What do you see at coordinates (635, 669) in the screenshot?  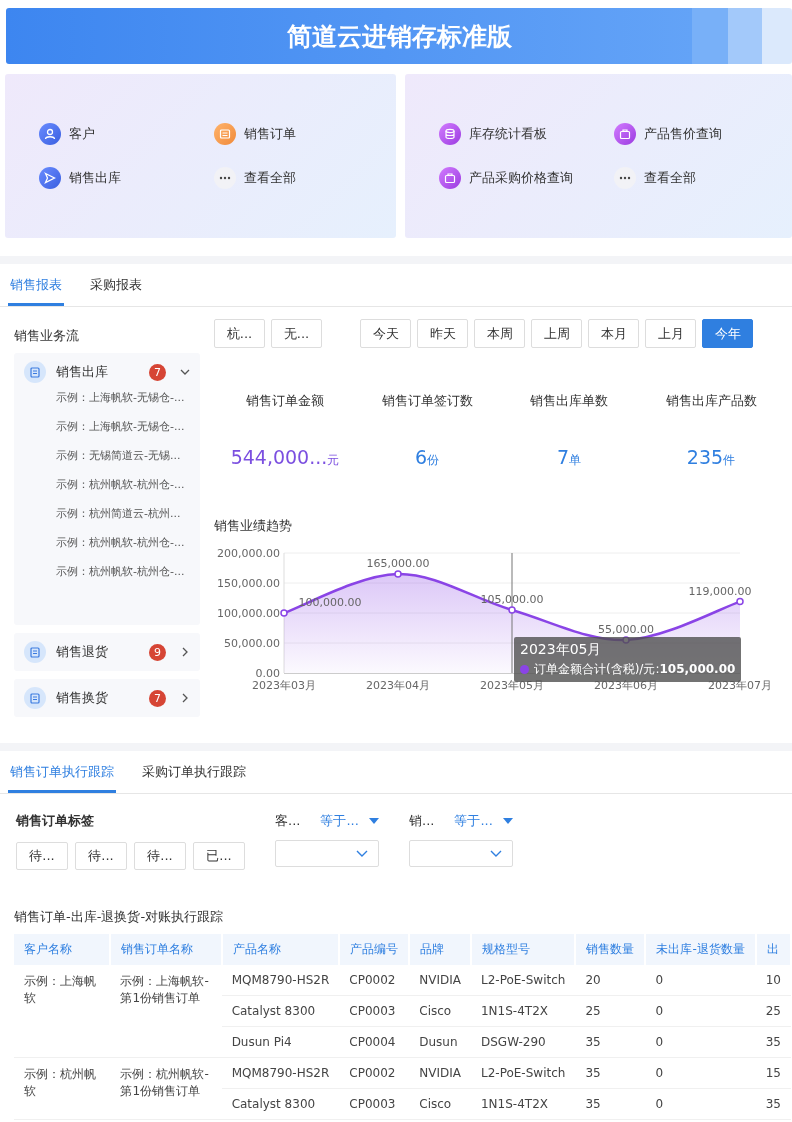 I see `tooltip-value: 订单金额合计(含税)/元:105,000.00` at bounding box center [635, 669].